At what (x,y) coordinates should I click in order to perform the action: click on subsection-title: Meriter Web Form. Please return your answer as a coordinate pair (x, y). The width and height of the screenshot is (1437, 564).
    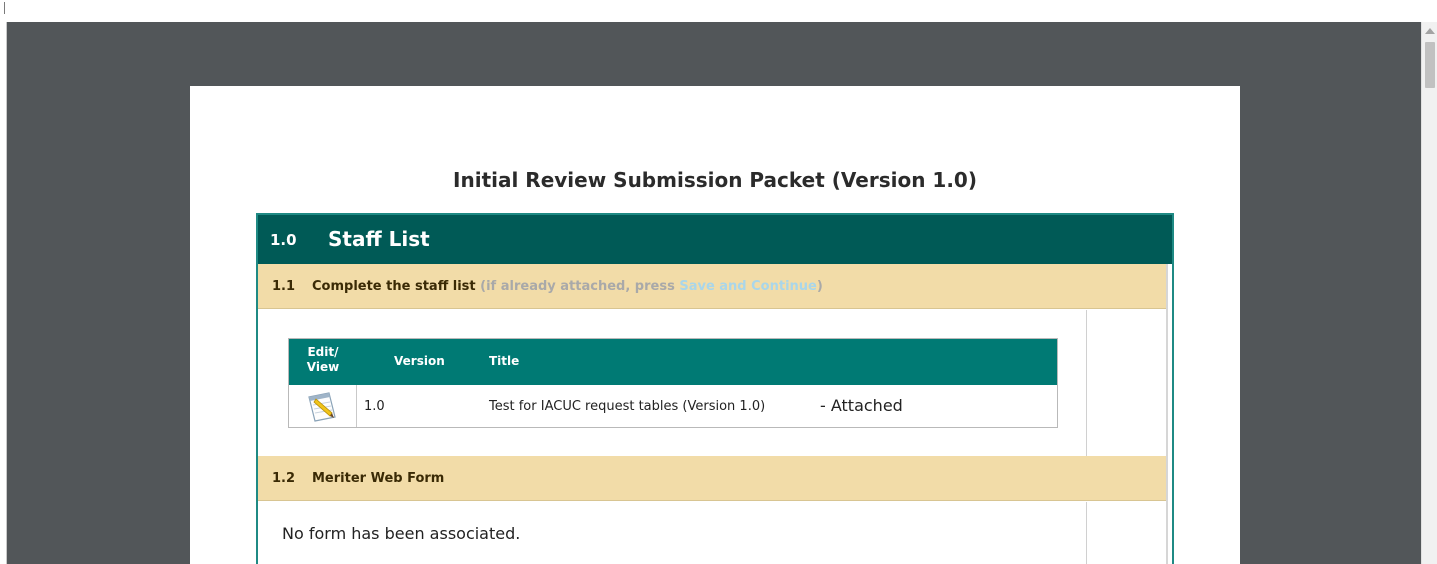
    Looking at the image, I should click on (378, 478).